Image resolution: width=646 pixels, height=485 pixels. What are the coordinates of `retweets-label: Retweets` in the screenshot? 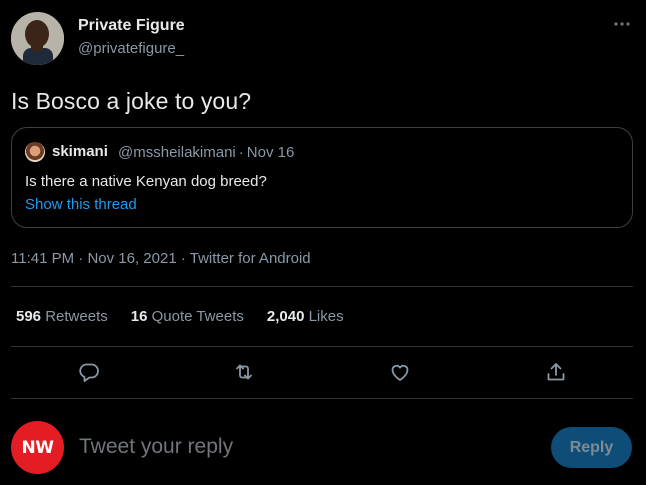 It's located at (76, 316).